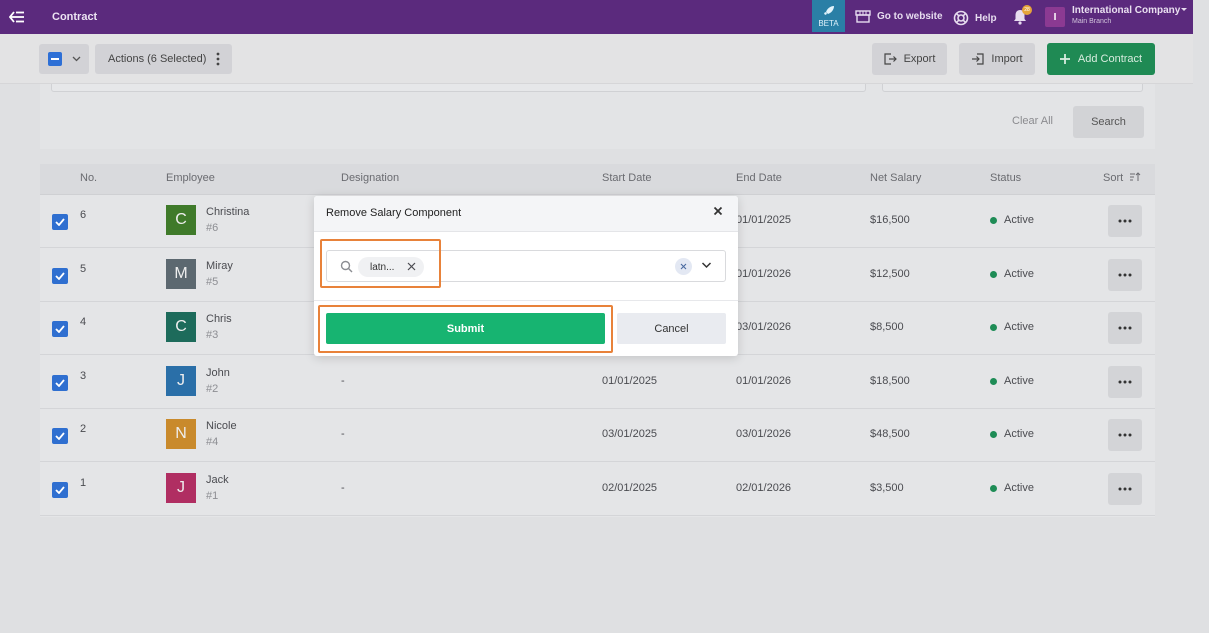 The image size is (1209, 633). I want to click on employee-id: #2, so click(212, 389).